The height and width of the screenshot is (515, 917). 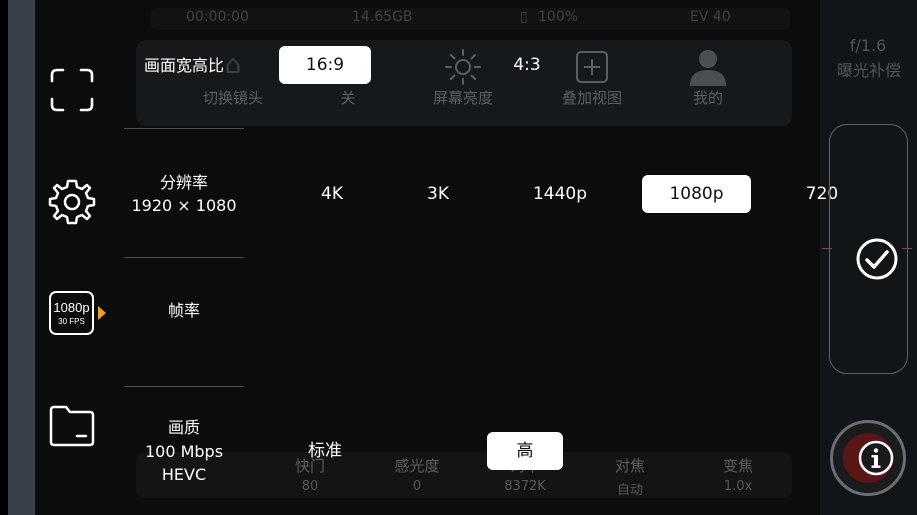 What do you see at coordinates (72, 90) in the screenshot?
I see `aspect-ratio-icon` at bounding box center [72, 90].